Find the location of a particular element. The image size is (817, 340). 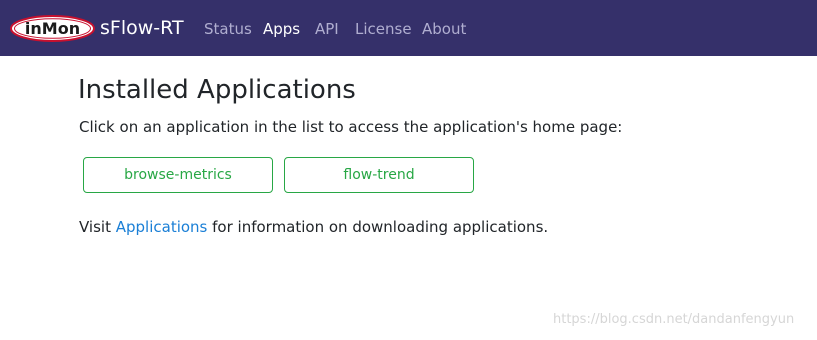

page-title: Installed Applications is located at coordinates (217, 90).